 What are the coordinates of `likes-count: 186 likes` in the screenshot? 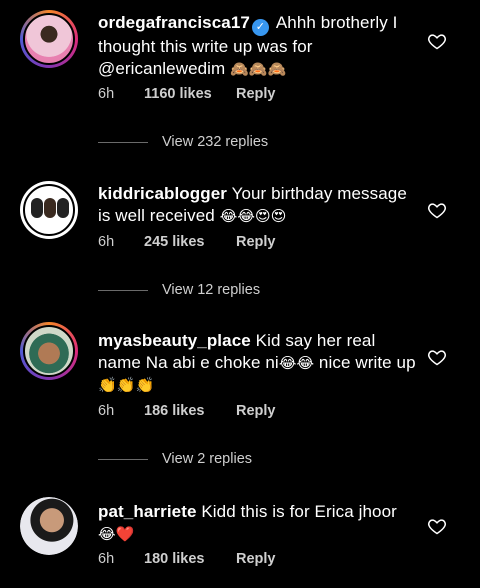 It's located at (190, 411).